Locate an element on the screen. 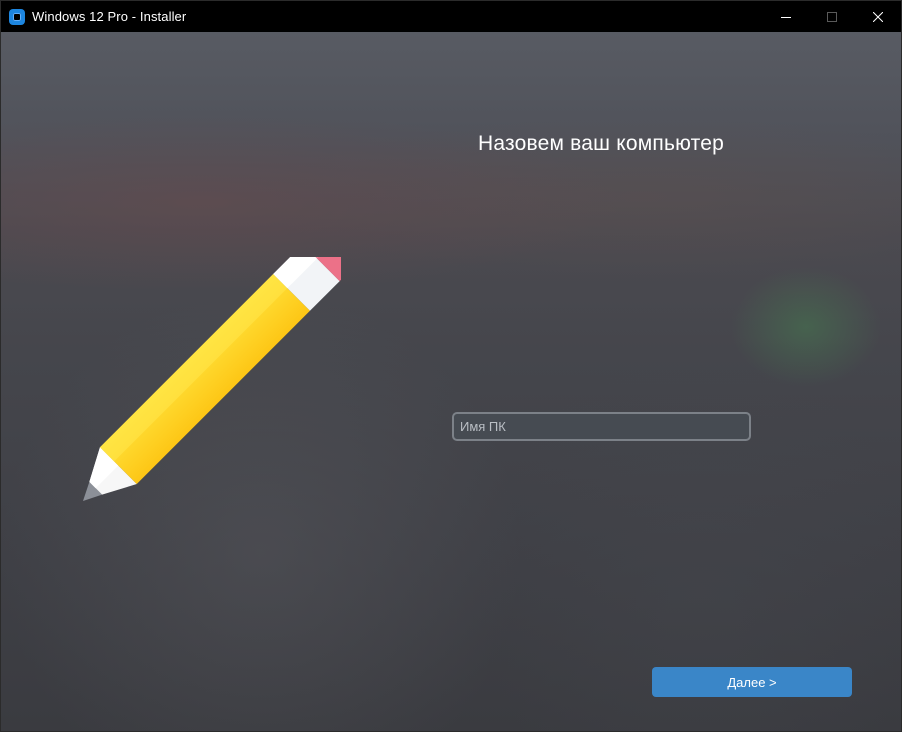 The image size is (902, 732). maximize-button is located at coordinates (832, 16).